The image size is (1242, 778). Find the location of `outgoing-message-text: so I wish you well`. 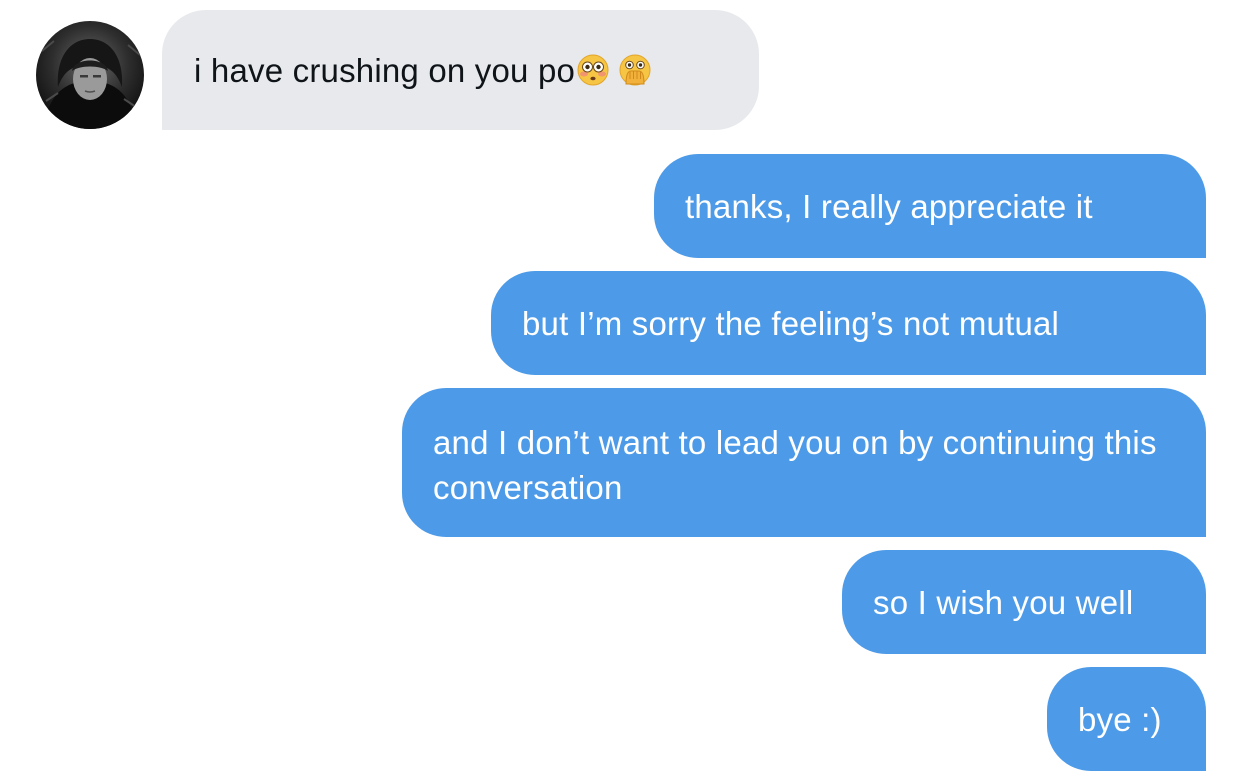

outgoing-message-text: so I wish you well is located at coordinates (1003, 602).